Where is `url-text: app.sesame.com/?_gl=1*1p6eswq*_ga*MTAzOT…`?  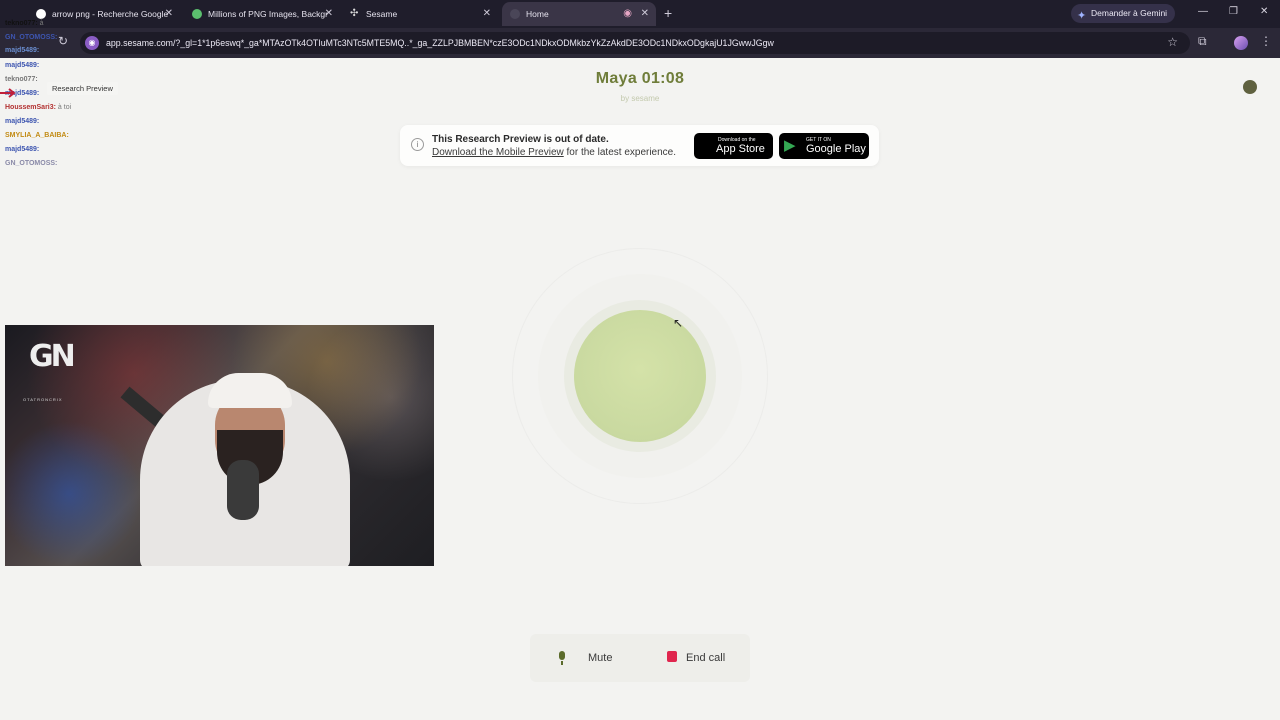
url-text: app.sesame.com/?_gl=1*1p6eswq*_ga*MTAzOT… is located at coordinates (440, 43).